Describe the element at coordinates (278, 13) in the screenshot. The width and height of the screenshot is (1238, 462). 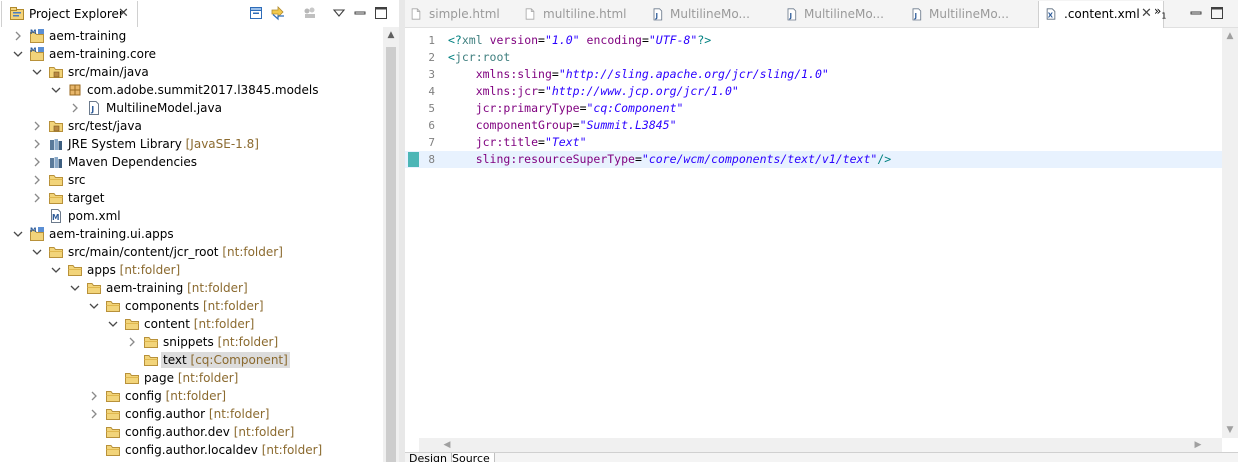
I see `link-with-editor-icon` at that location.